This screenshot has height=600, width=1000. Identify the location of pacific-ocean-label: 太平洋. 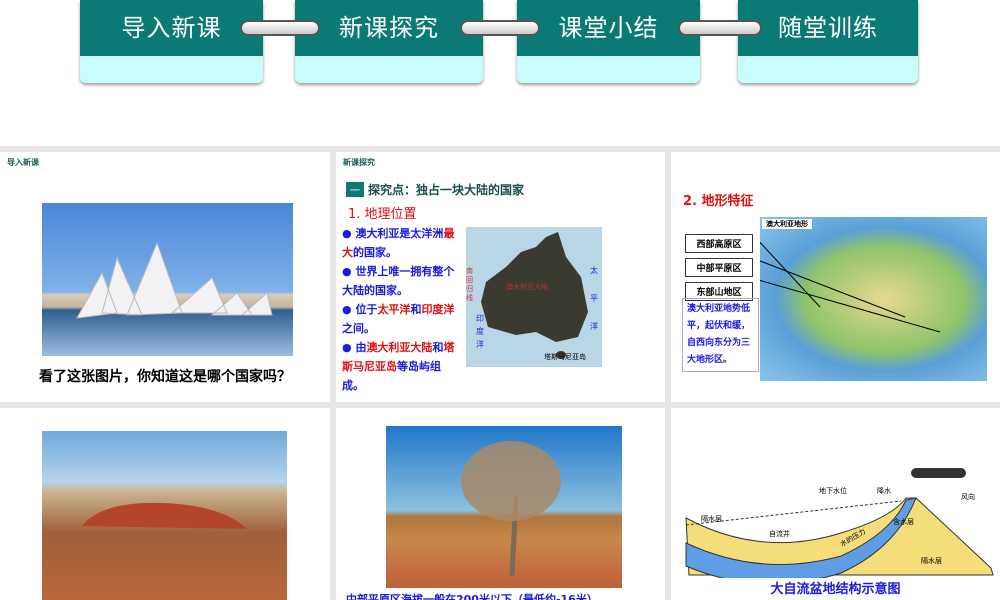
(594, 298).